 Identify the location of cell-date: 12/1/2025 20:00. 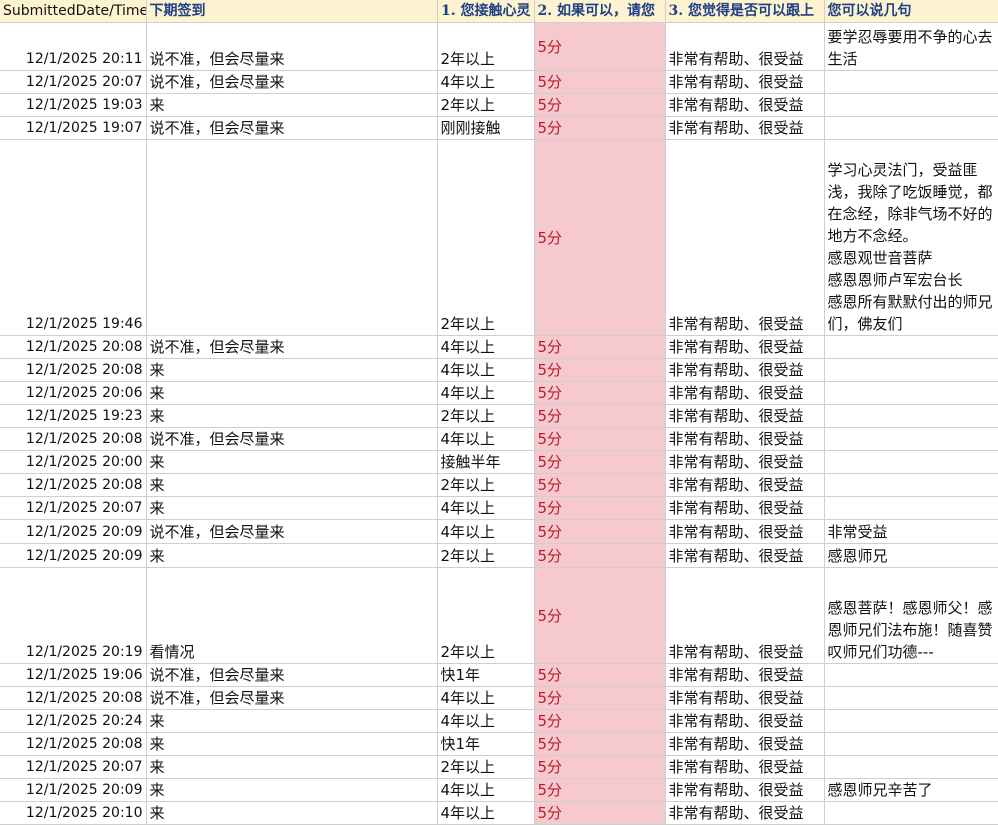
(73, 462).